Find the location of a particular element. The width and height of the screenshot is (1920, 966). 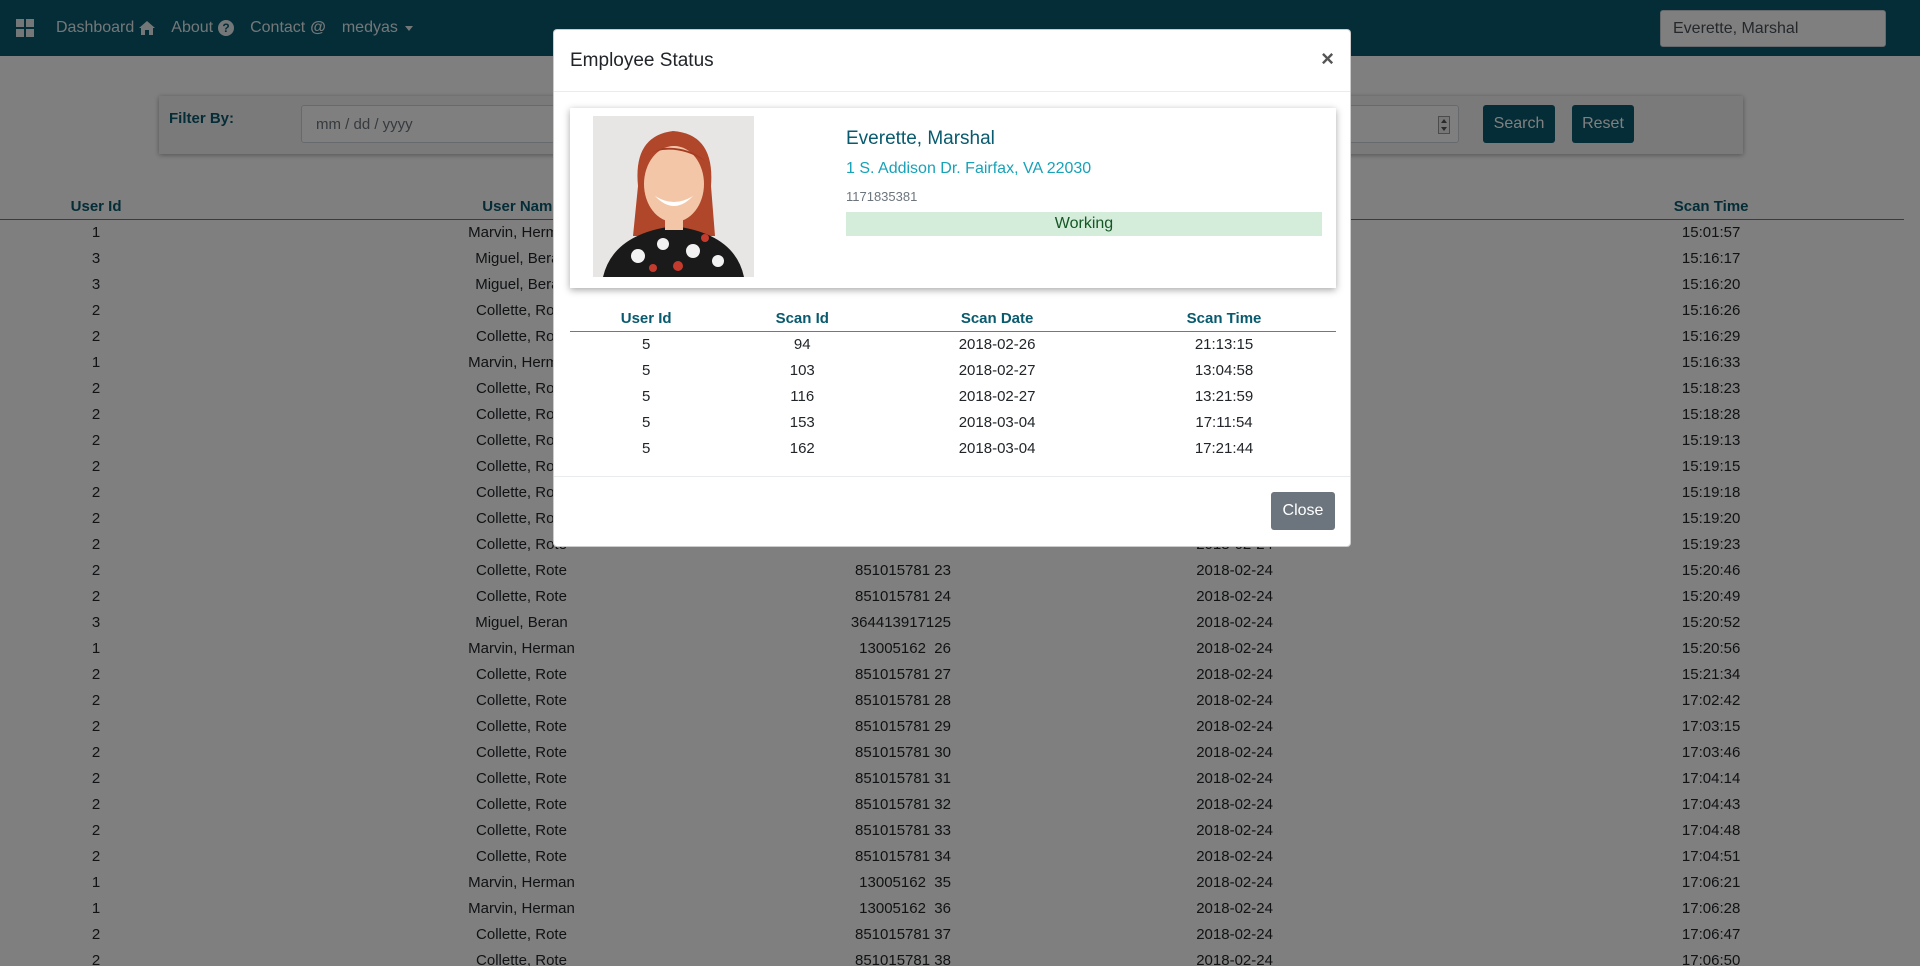

table-cell: 153 is located at coordinates (802, 422).